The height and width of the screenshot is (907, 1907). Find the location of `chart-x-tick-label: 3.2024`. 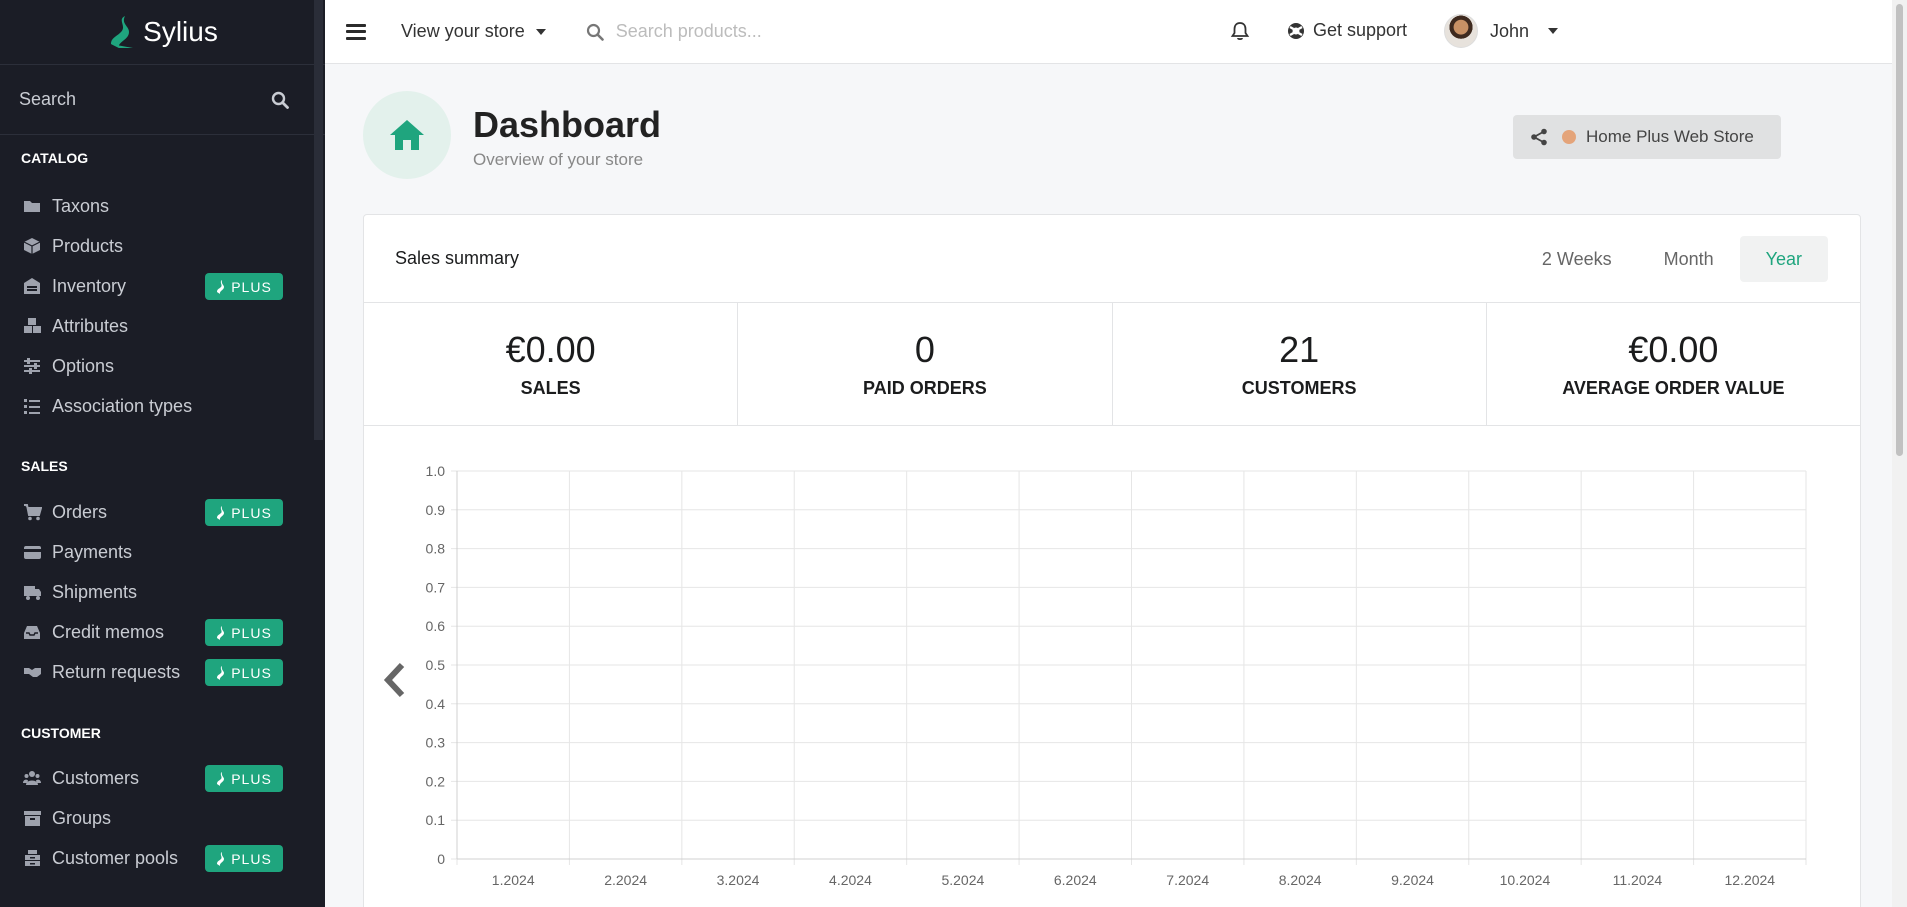

chart-x-tick-label: 3.2024 is located at coordinates (738, 880).